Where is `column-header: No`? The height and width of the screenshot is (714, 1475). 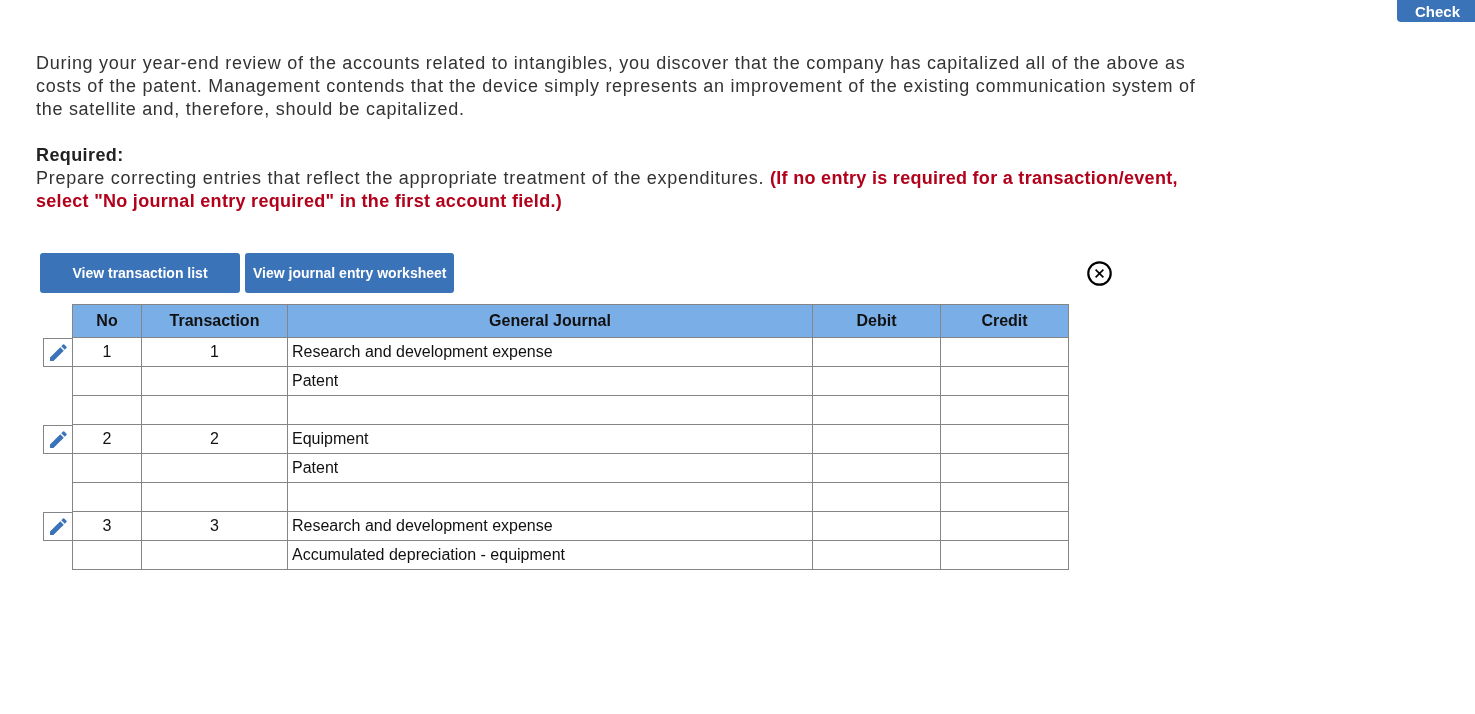 column-header: No is located at coordinates (107, 321).